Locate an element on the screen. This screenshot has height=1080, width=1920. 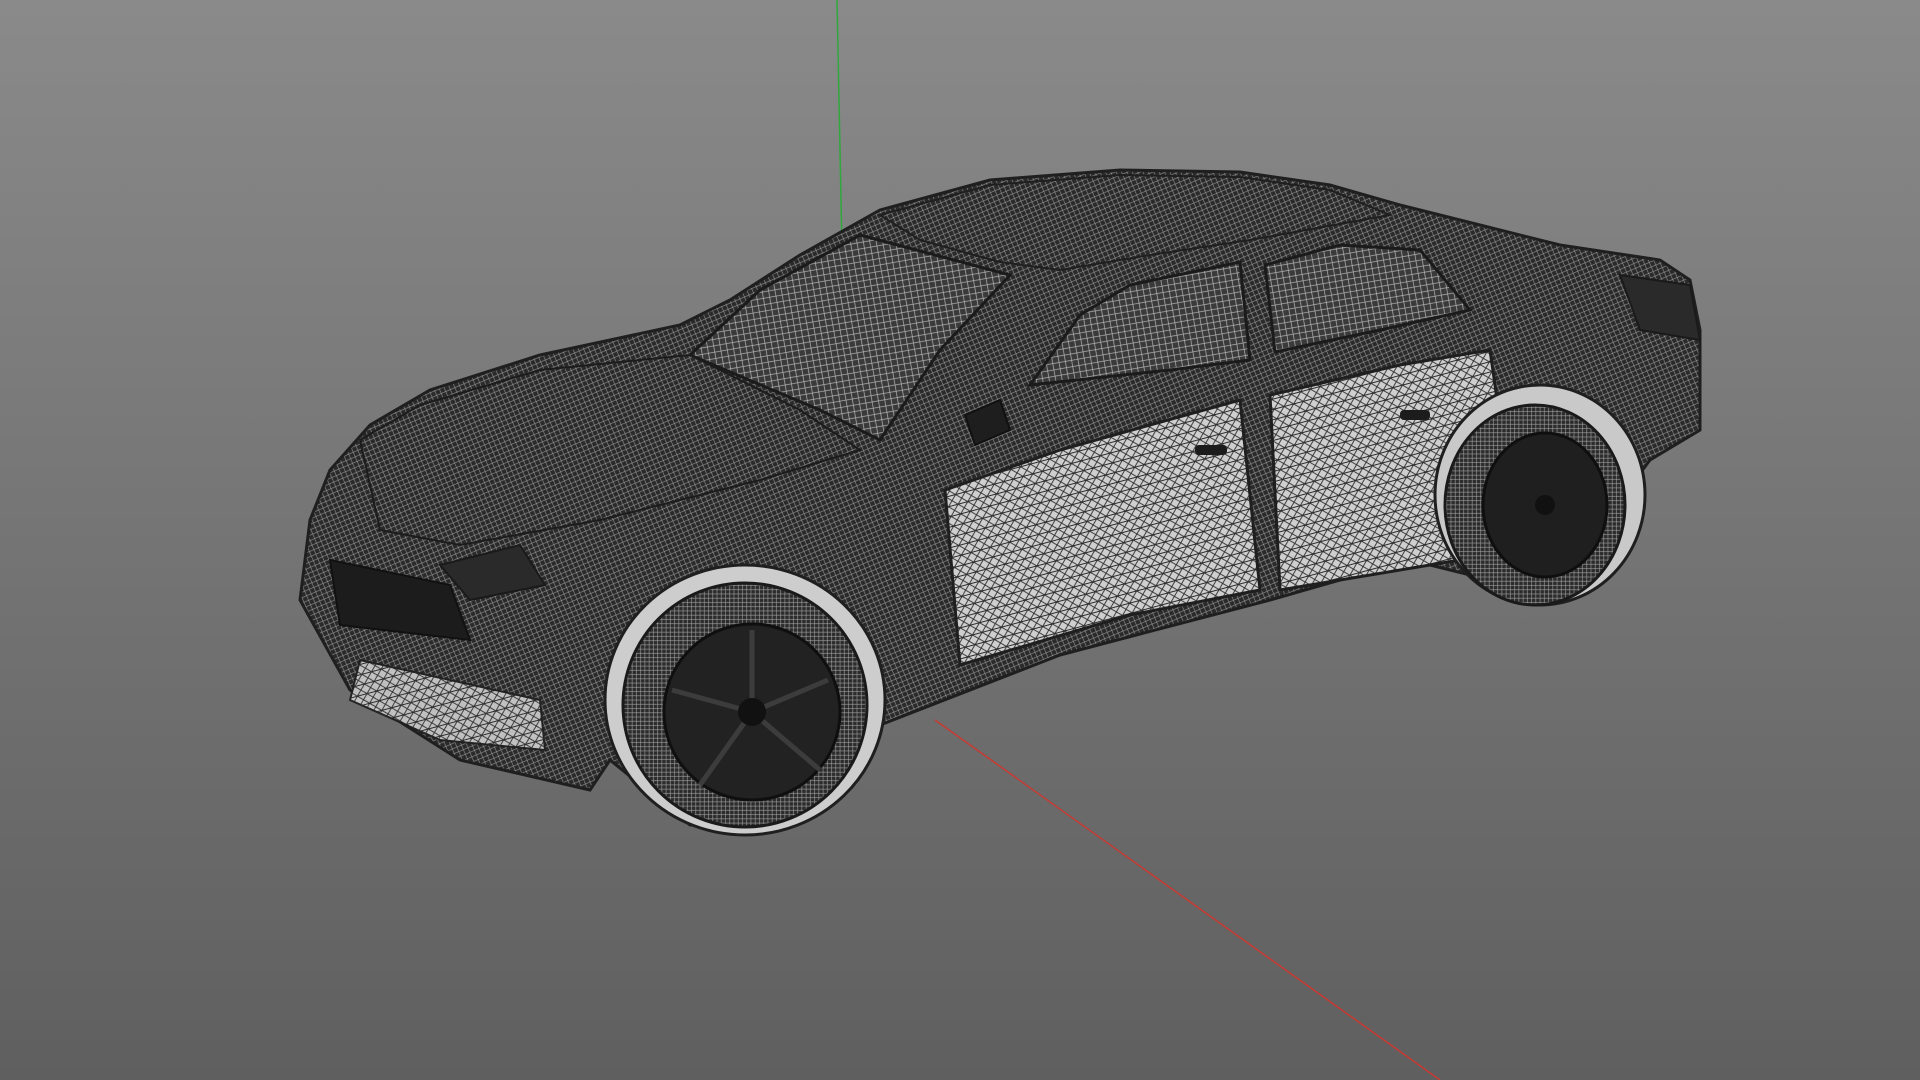
rear-wheel is located at coordinates (1540, 495).